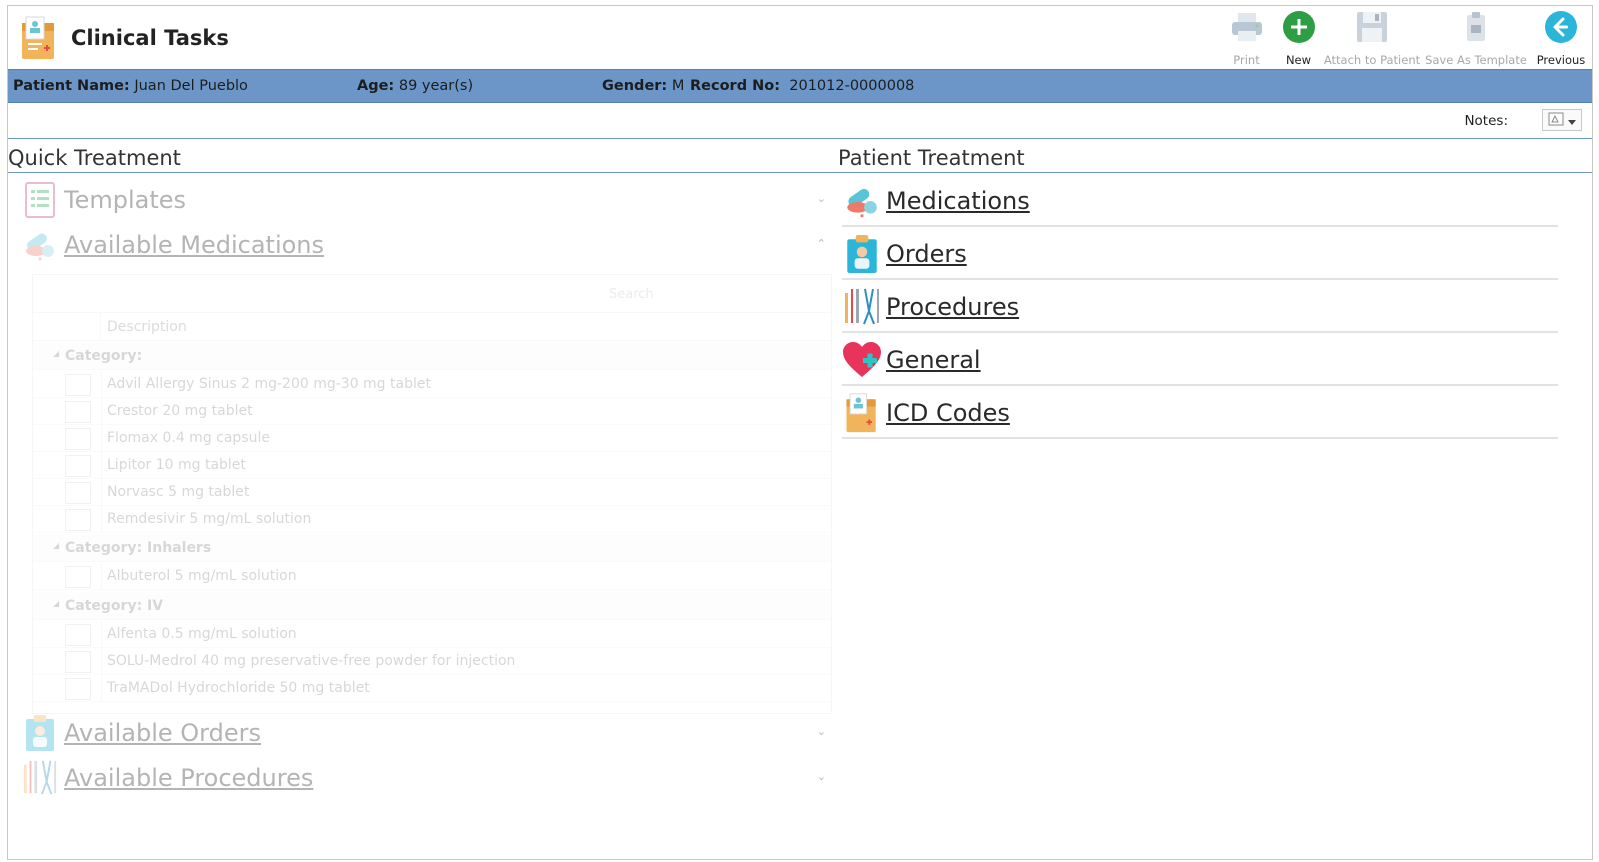 Image resolution: width=1599 pixels, height=862 pixels. Describe the element at coordinates (1572, 120) in the screenshot. I see `chevron-down-icon` at that location.